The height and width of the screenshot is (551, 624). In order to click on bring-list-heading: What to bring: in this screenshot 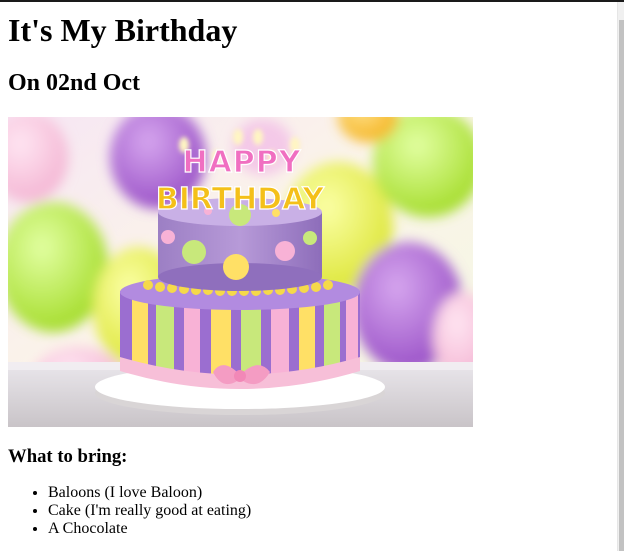, I will do `click(68, 456)`.